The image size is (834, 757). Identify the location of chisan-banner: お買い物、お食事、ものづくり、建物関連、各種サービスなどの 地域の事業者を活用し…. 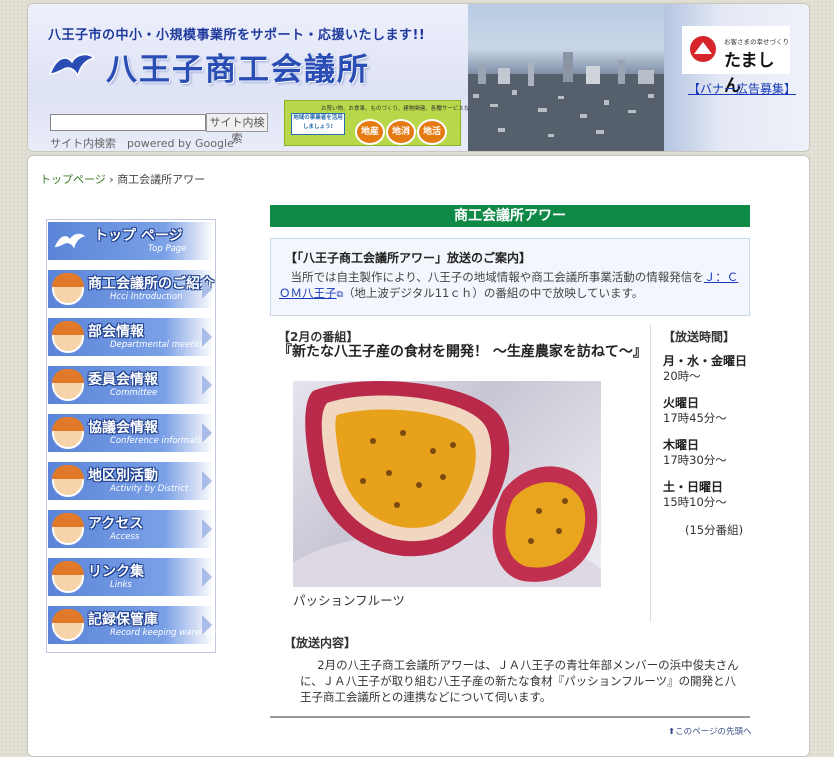
(382, 123).